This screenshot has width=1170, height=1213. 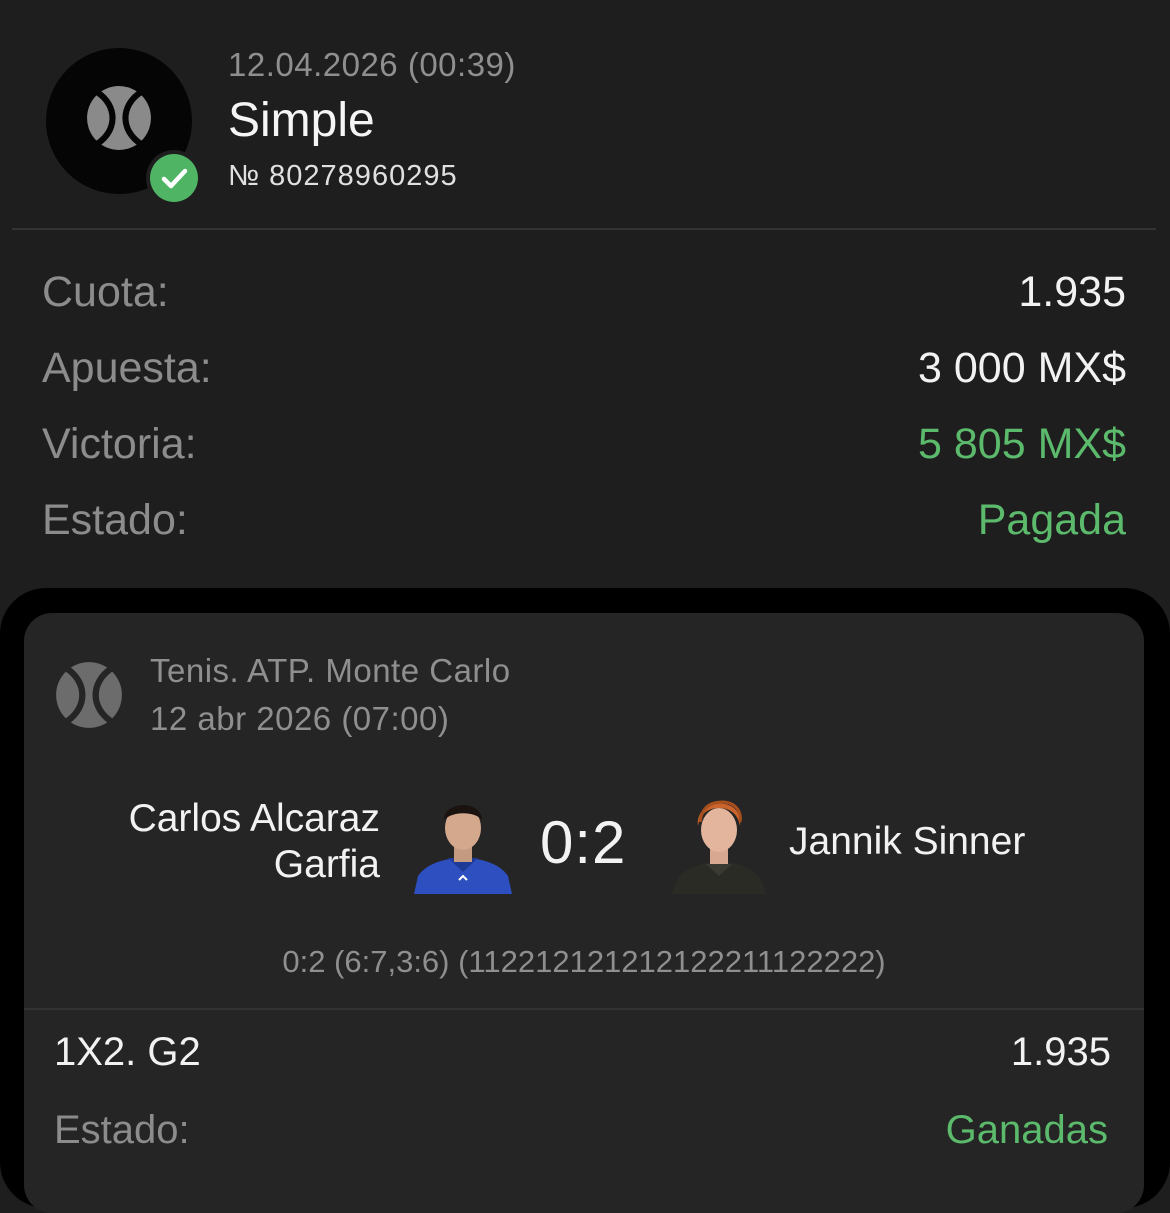 I want to click on score-detail: 0:2 (6:7,3:6) (112212121212122211122222), so click(x=584, y=961).